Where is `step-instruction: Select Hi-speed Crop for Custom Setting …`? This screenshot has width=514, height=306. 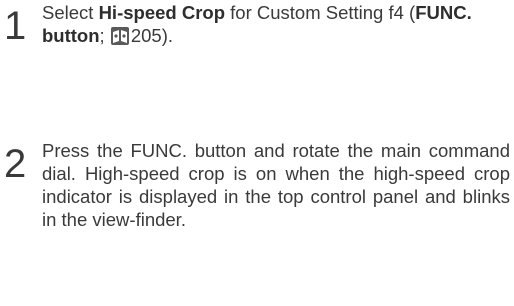
step-instruction: Select Hi-speed Crop for Custom Setting … is located at coordinates (276, 24).